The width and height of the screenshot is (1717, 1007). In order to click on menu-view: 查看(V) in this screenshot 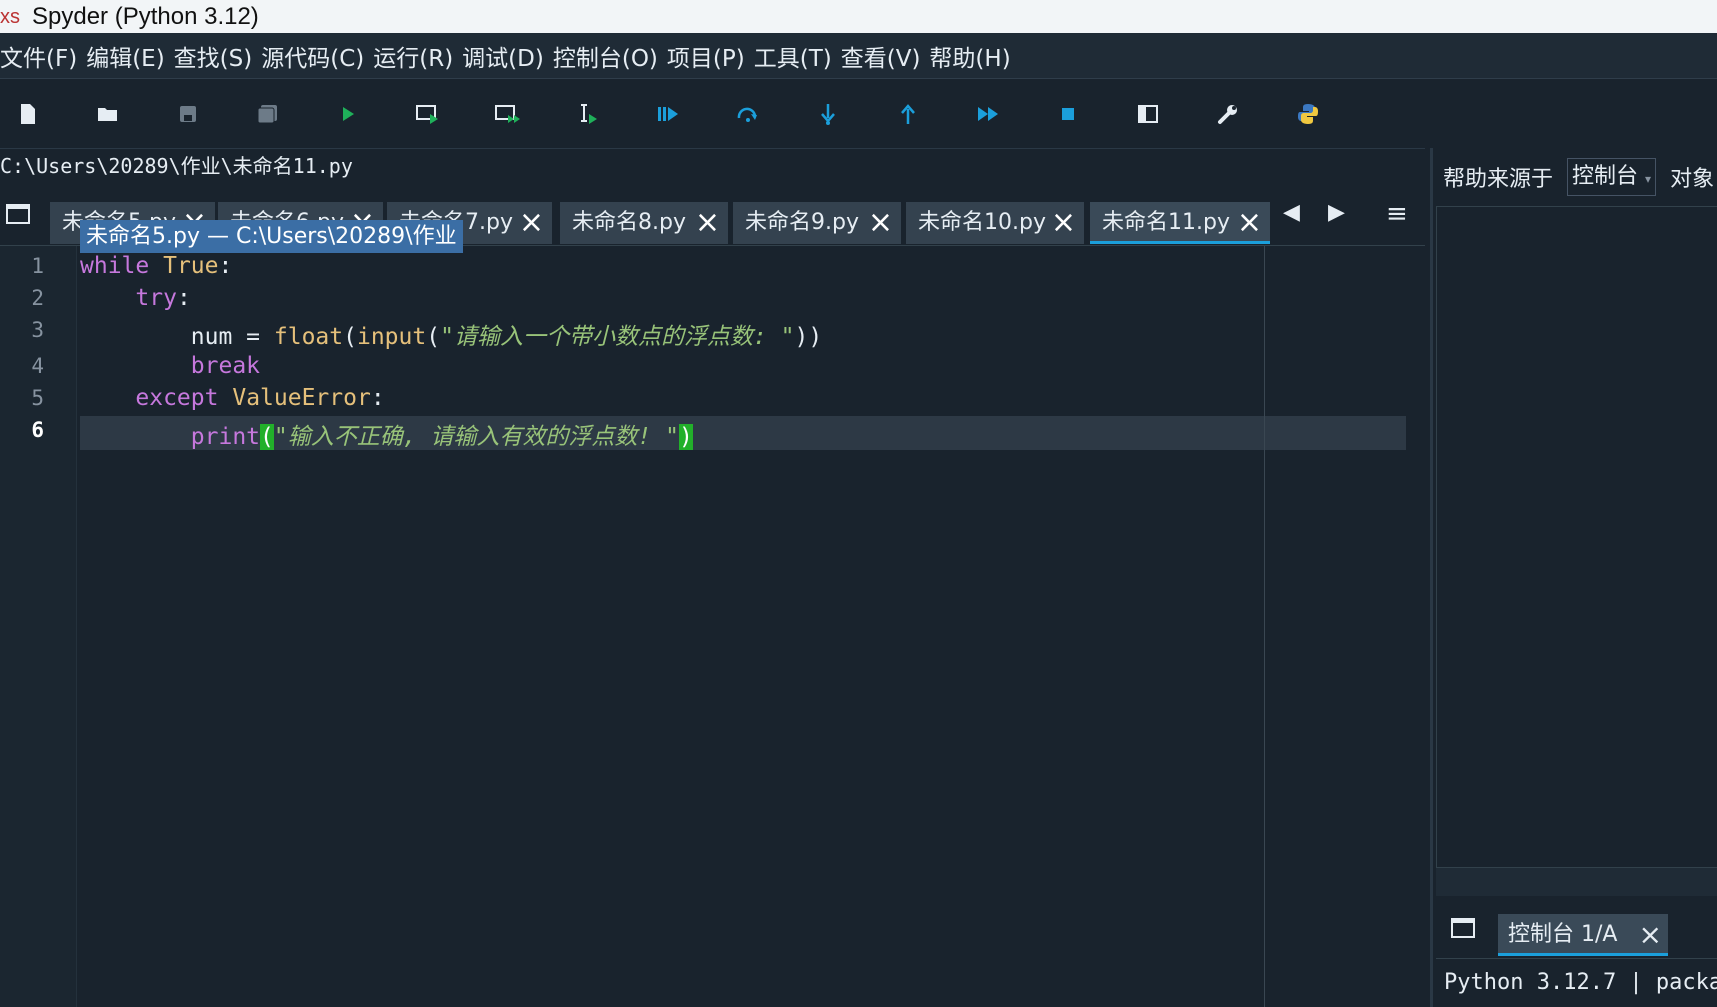, I will do `click(881, 56)`.